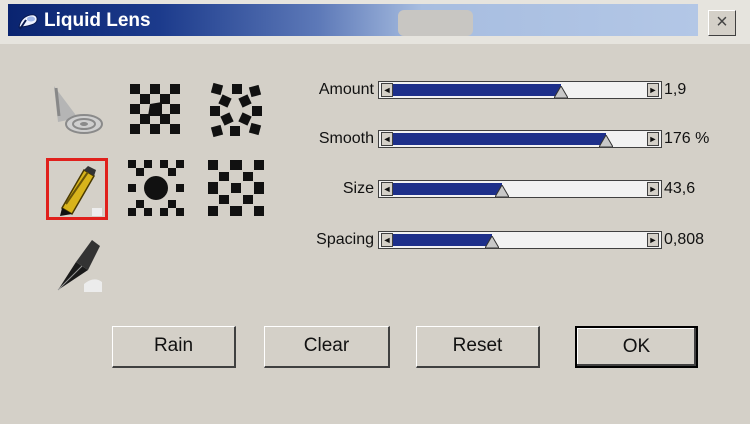 This screenshot has height=424, width=750. I want to click on size-decrease-arrow: ◄, so click(387, 189).